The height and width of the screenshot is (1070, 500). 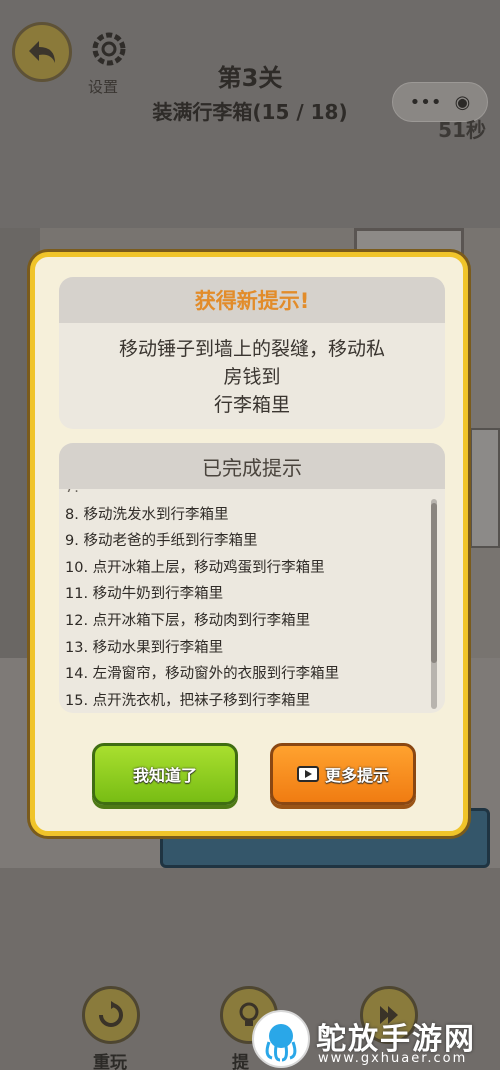 I want to click on list-item: 12. 点开冰箱下层，移动肉到行李箱里, so click(x=188, y=620).